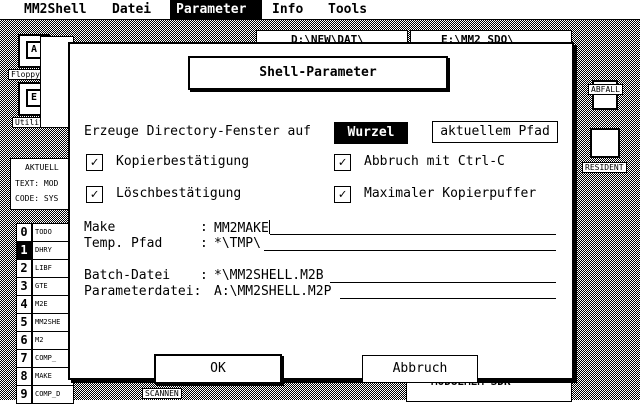  I want to click on menu-mm2shell: MM2Shell, so click(55, 9).